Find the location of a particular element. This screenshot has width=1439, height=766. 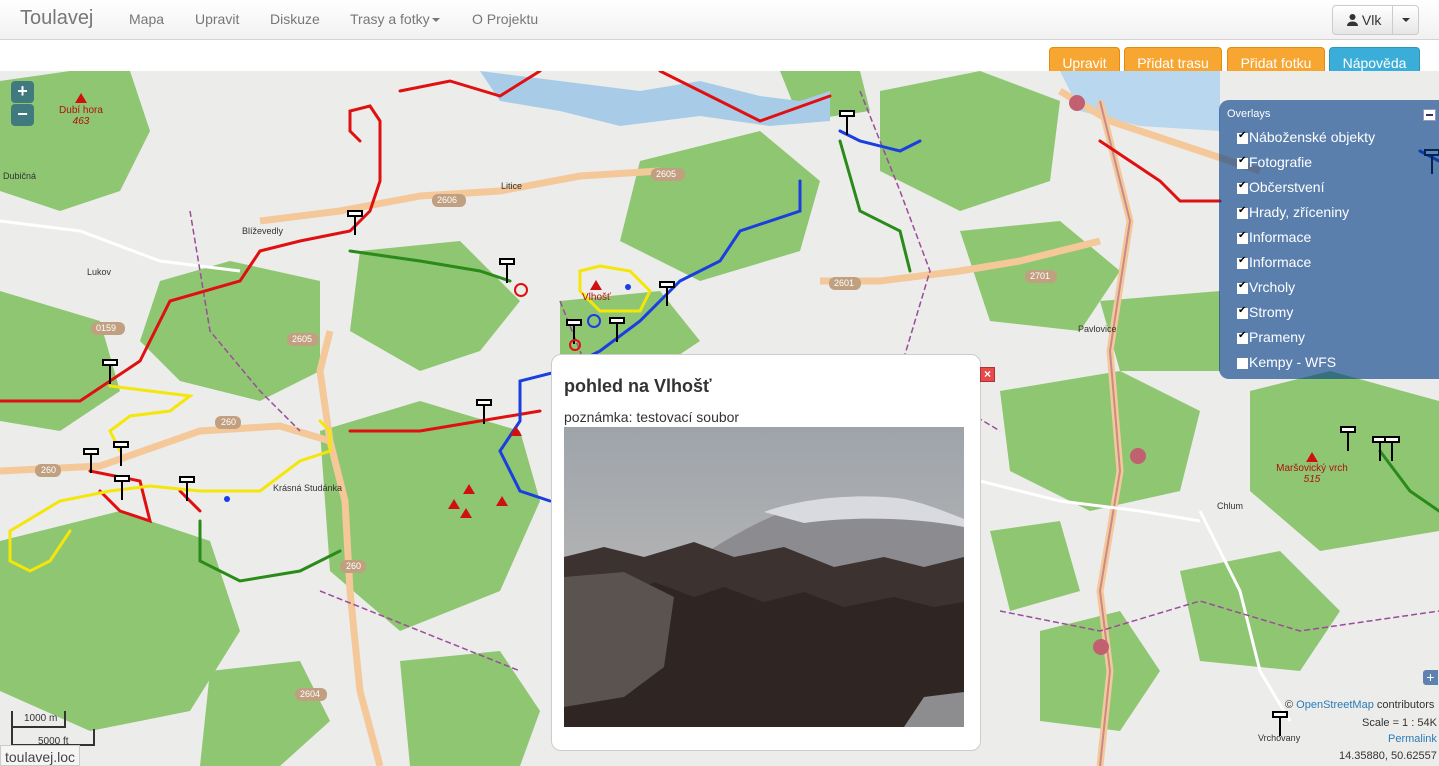

overlay-item: Fotografie is located at coordinates (1274, 164).